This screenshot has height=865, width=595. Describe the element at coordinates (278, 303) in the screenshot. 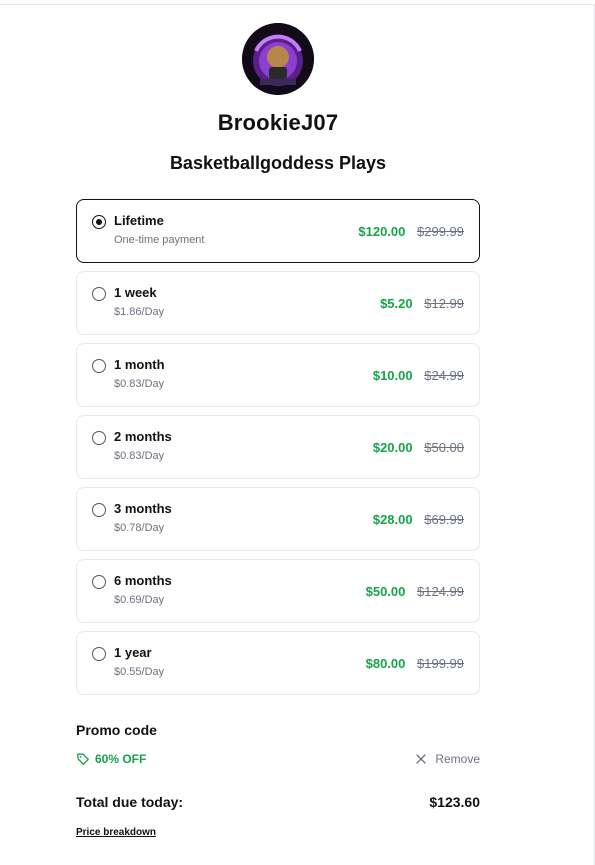

I see `plan-option-1-week: 1 week $1.86/Day $5.20 $12.99` at that location.